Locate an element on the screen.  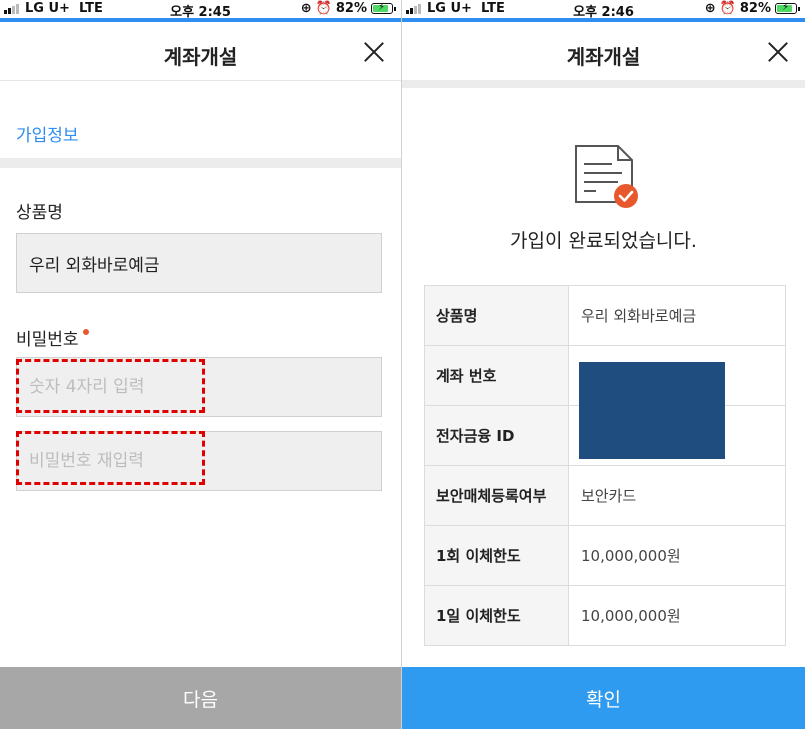
password-confirm-input is located at coordinates (199, 461).